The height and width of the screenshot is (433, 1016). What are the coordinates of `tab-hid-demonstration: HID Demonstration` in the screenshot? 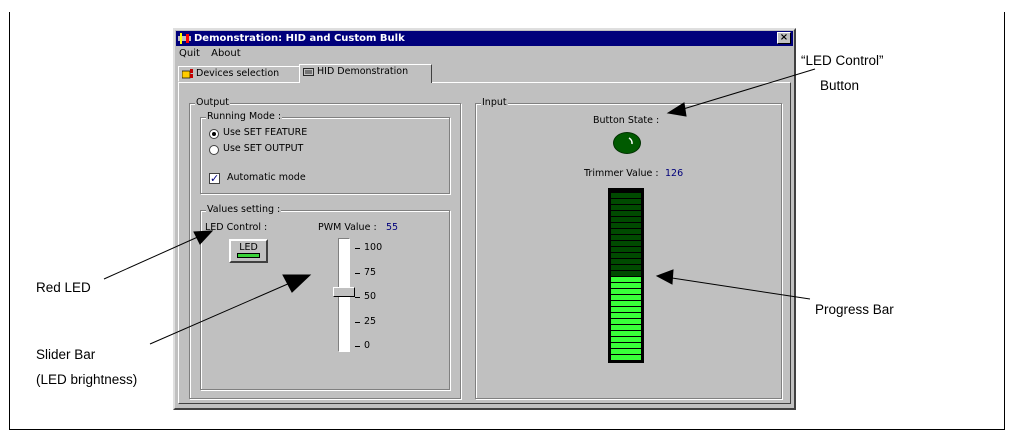 It's located at (365, 73).